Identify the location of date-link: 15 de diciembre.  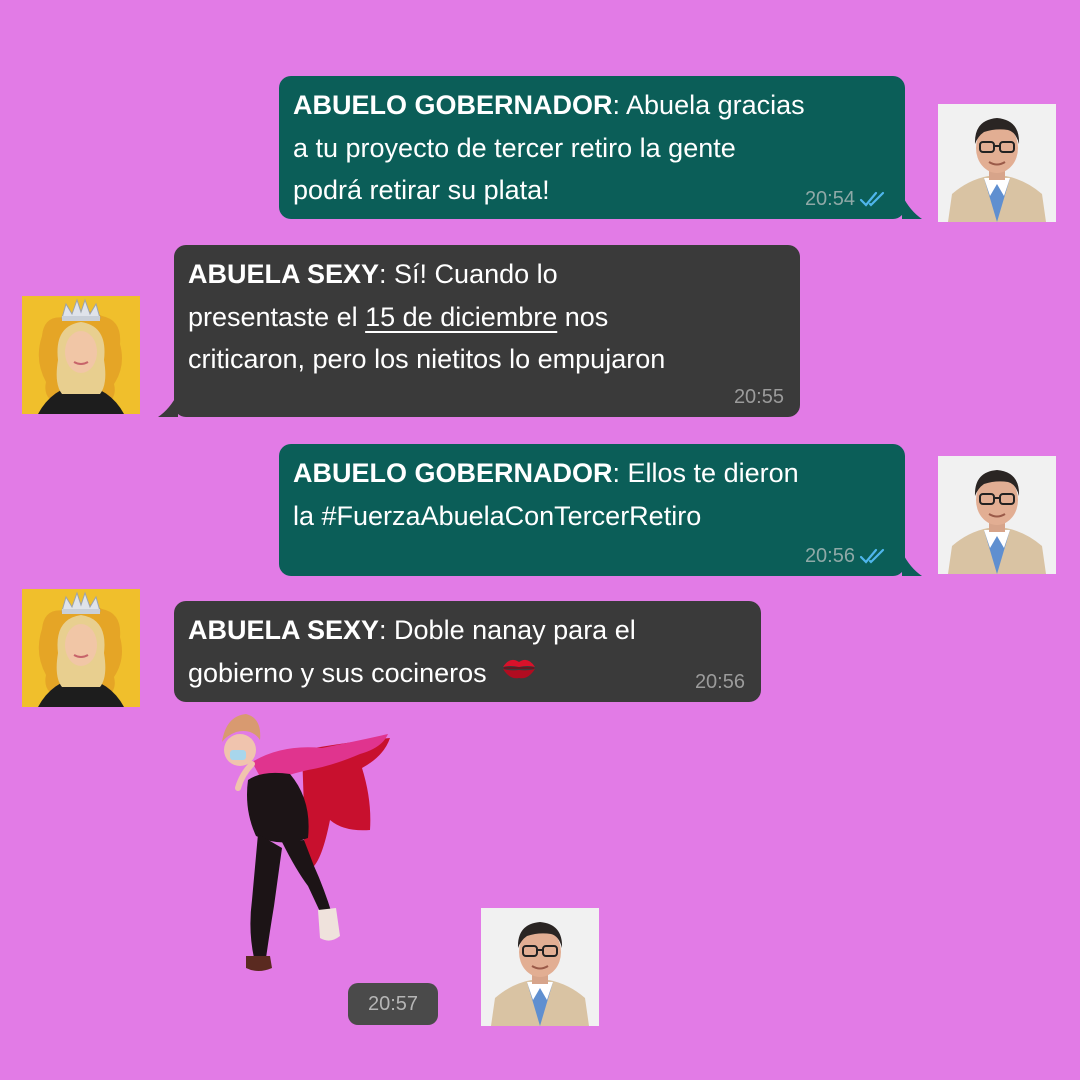
(461, 317).